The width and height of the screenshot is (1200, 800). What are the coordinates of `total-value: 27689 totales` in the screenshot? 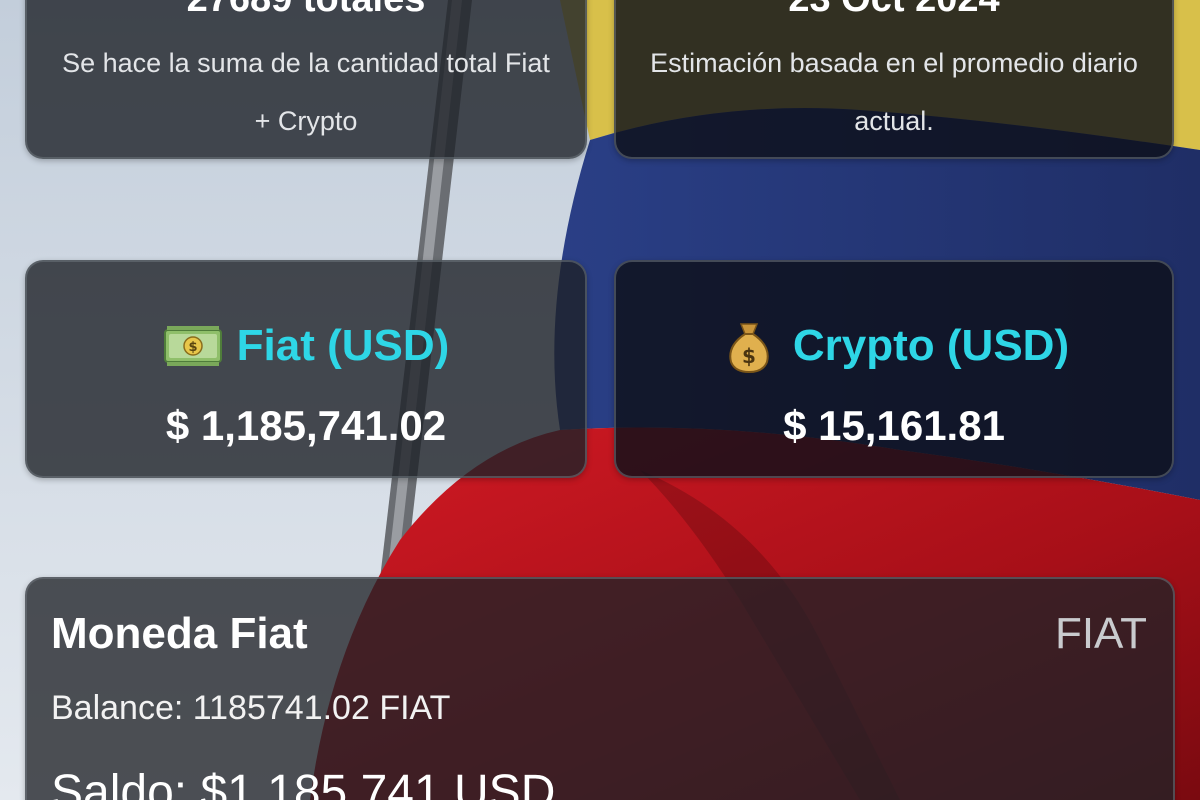 It's located at (306, 10).